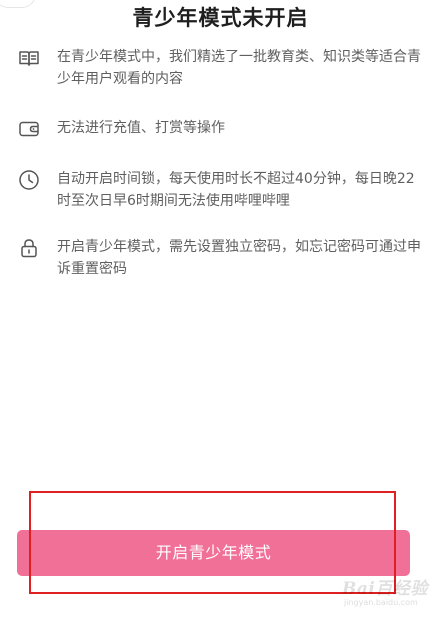  I want to click on feature-item-payment: 无法进行充值、打赏等操作, so click(220, 128).